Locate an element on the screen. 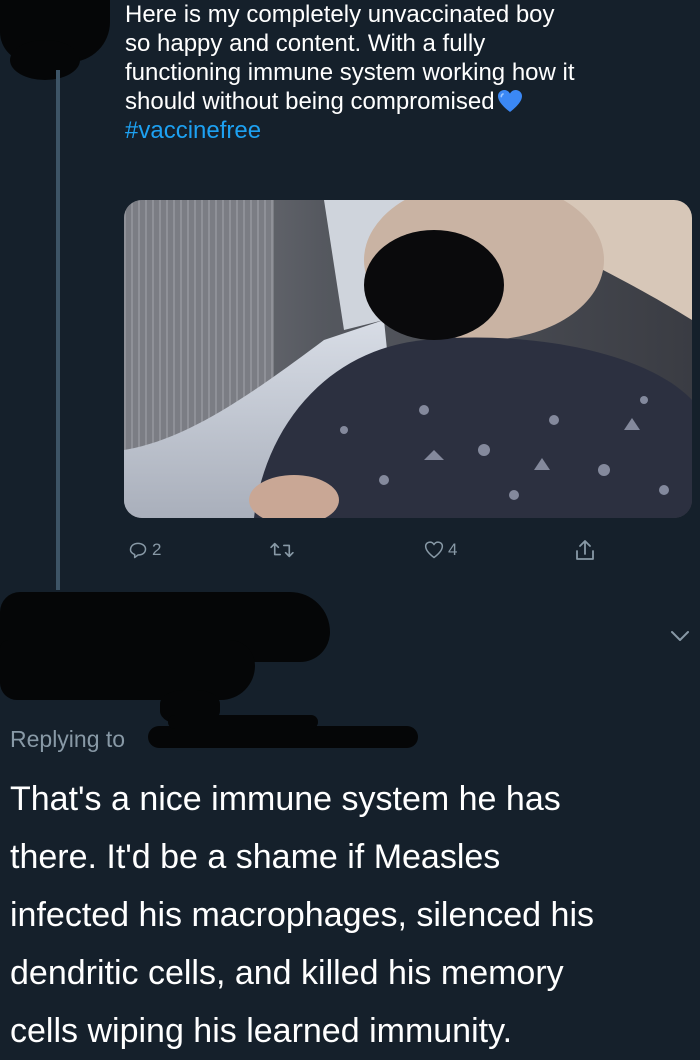 The height and width of the screenshot is (1060, 700). redacted-avatar-scribble is located at coordinates (45, 60).